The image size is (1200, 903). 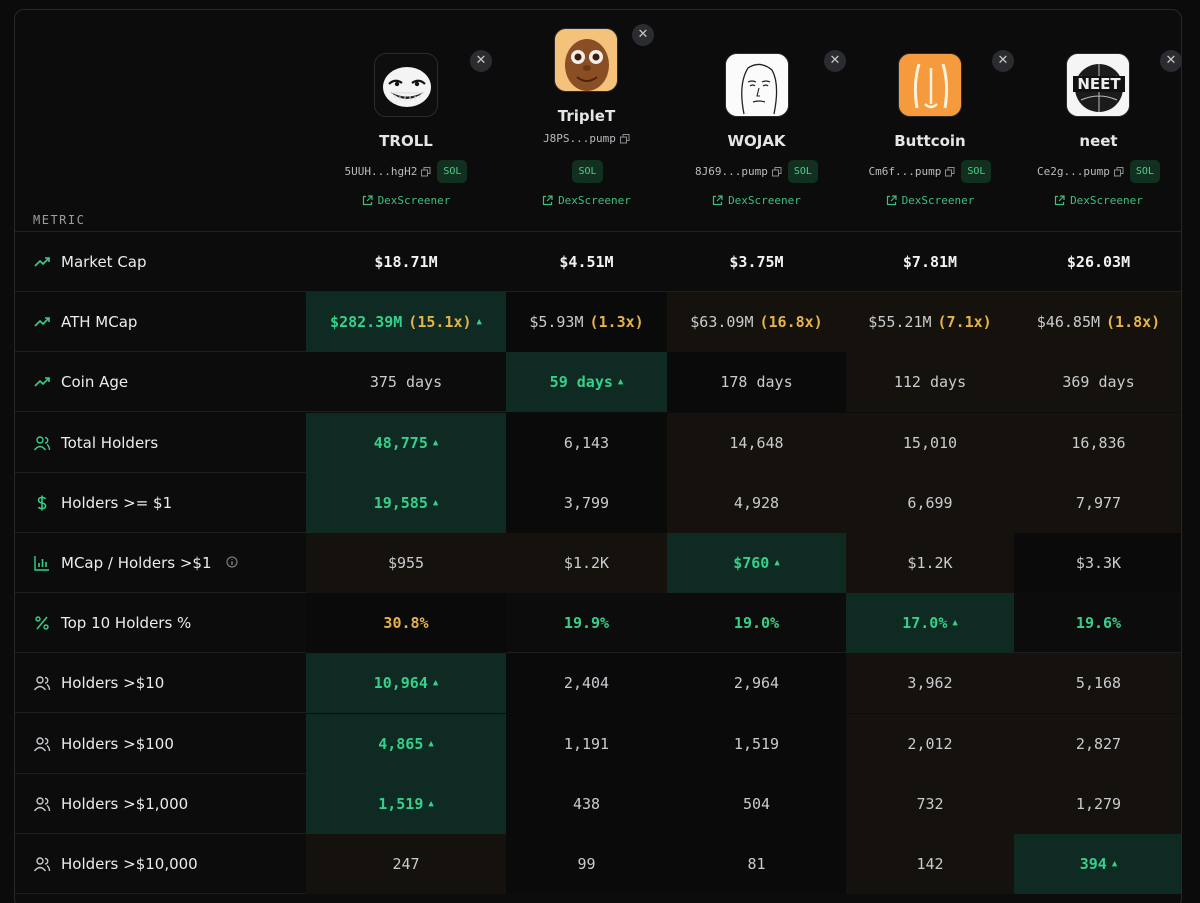 I want to click on metric-label: Coin Age, so click(x=80, y=382).